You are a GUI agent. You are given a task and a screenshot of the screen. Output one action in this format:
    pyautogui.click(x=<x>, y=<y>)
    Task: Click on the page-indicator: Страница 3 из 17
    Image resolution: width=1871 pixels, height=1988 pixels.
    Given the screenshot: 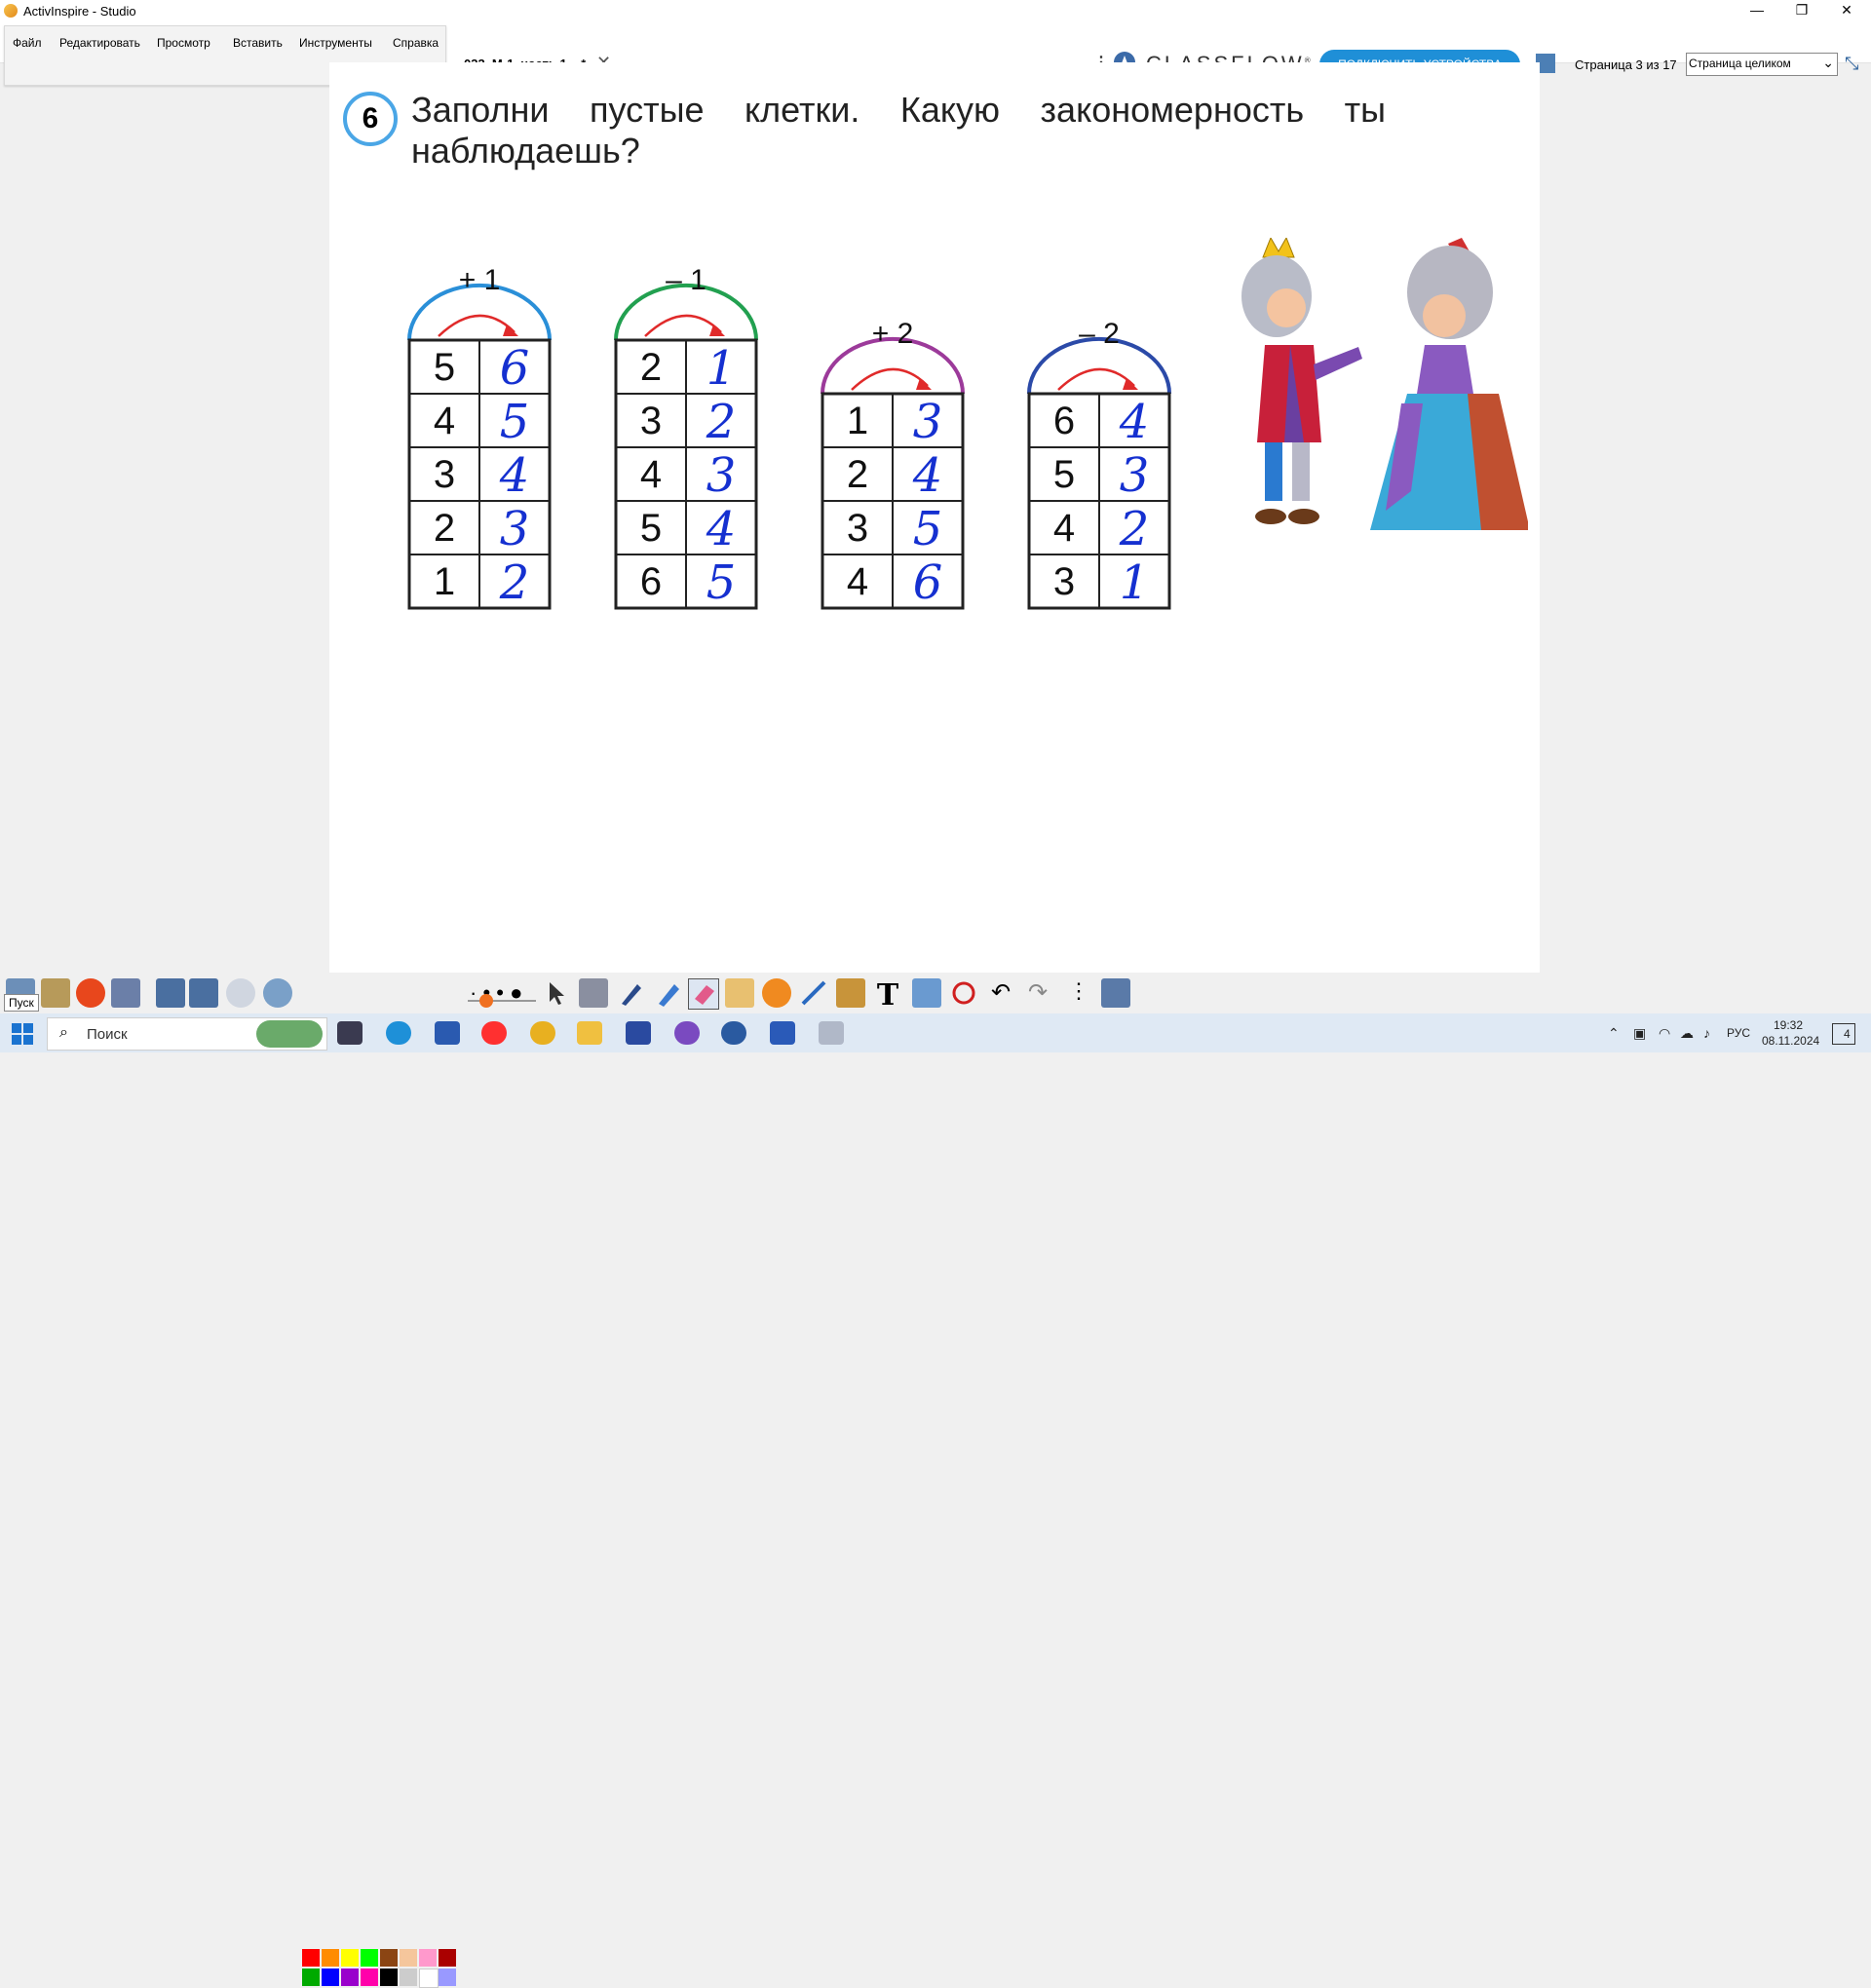 What is the action you would take?
    pyautogui.click(x=1626, y=64)
    